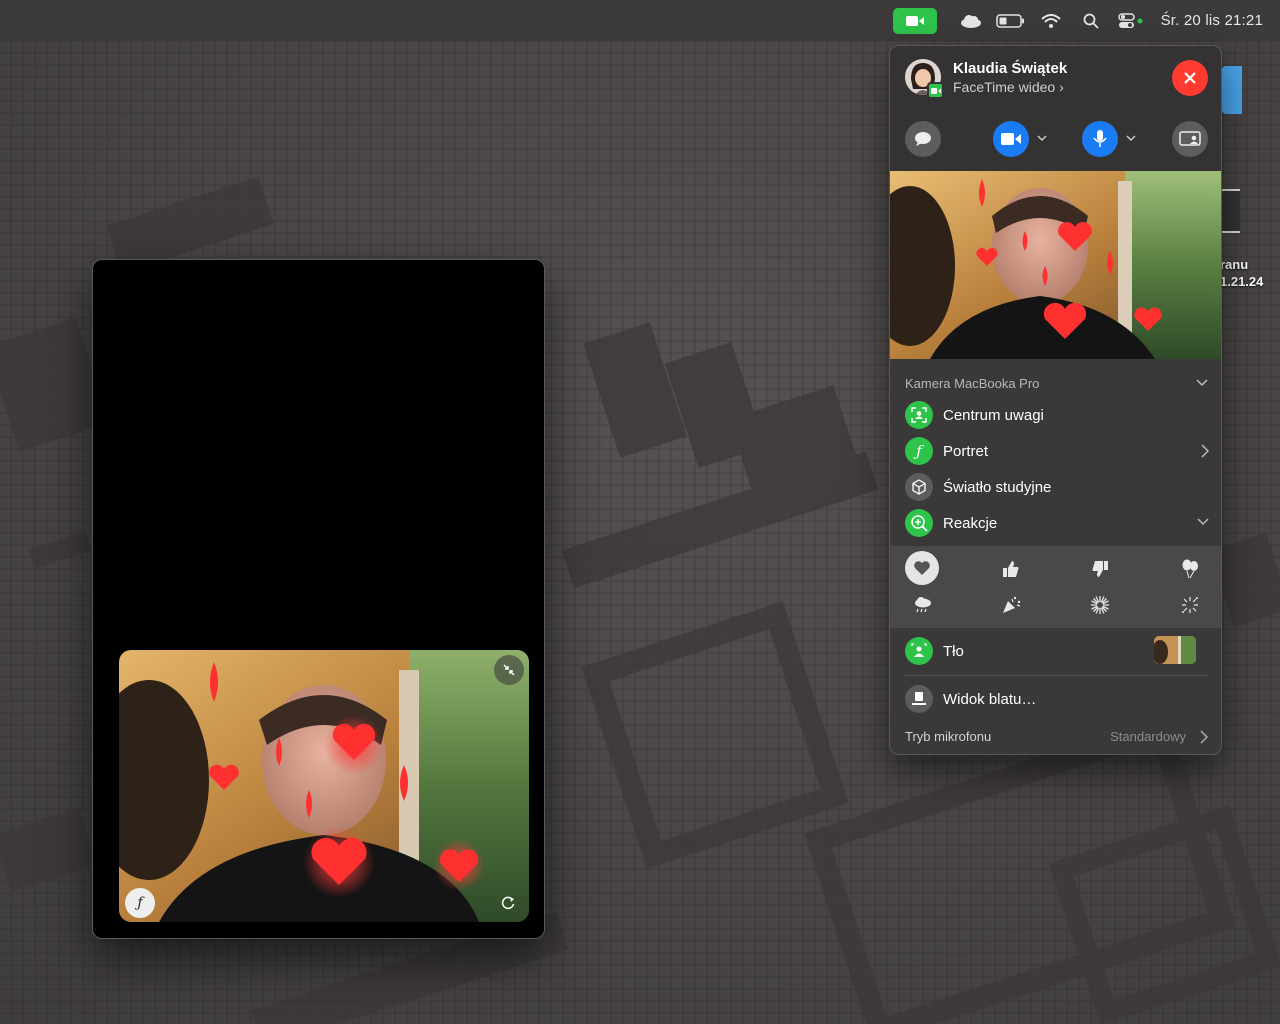 This screenshot has height=1024, width=1280. I want to click on desktop-folder-icon, so click(1232, 90).